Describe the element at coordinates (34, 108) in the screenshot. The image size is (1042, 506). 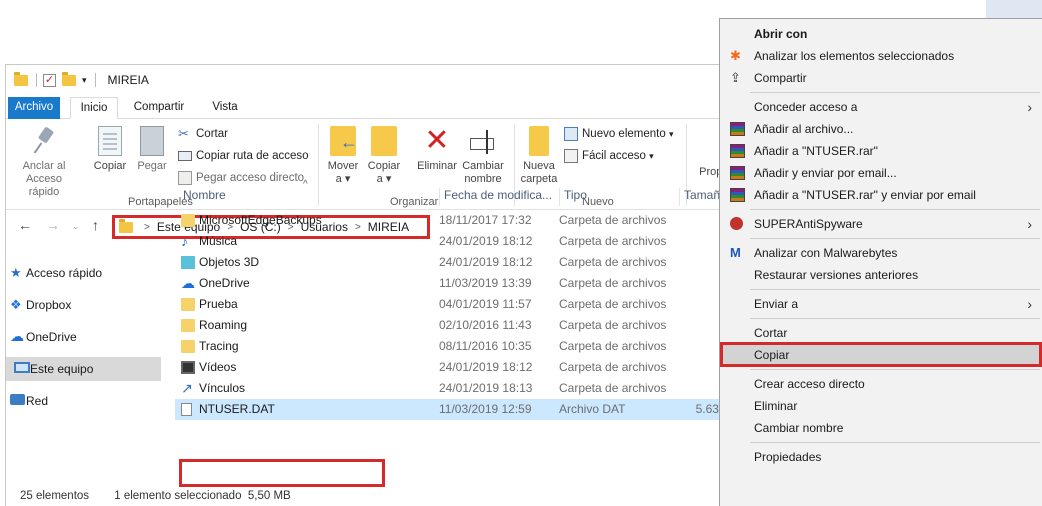
I see `tab-file: Archivo` at that location.